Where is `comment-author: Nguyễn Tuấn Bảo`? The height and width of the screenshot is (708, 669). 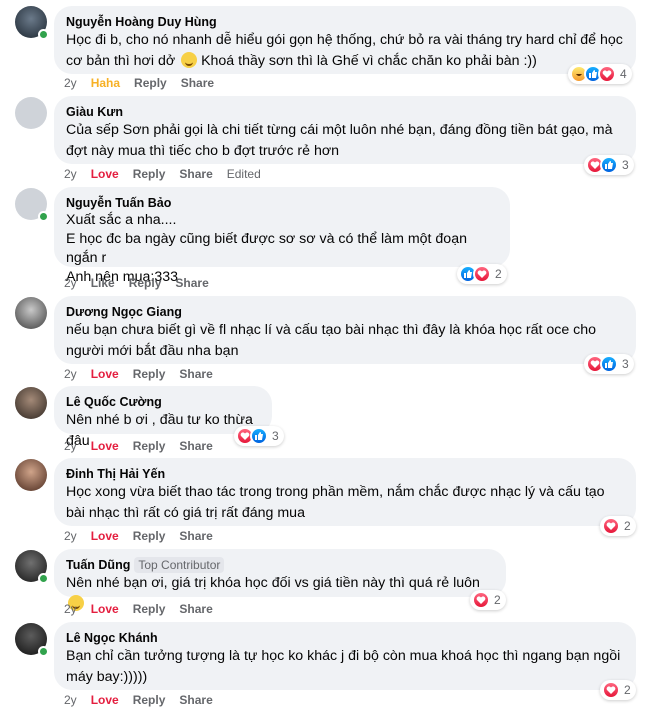 comment-author: Nguyễn Tuấn Bảo is located at coordinates (282, 203).